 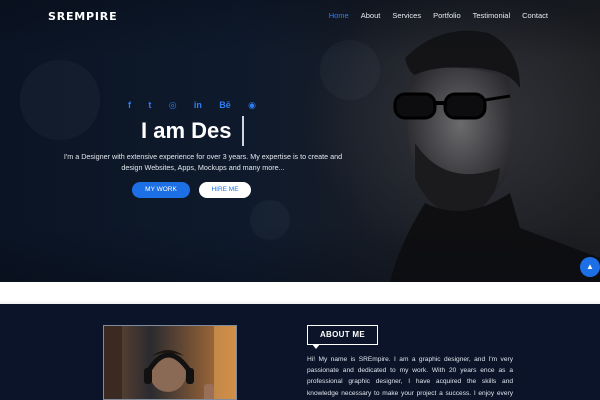 I want to click on facebook-icon: f, so click(x=129, y=105).